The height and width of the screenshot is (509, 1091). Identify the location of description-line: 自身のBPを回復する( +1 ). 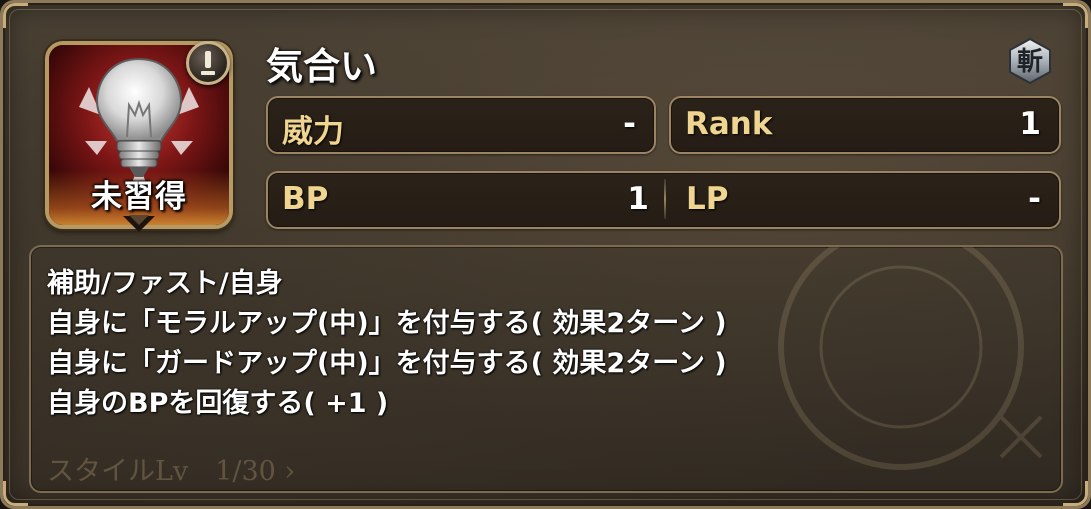
(218, 403).